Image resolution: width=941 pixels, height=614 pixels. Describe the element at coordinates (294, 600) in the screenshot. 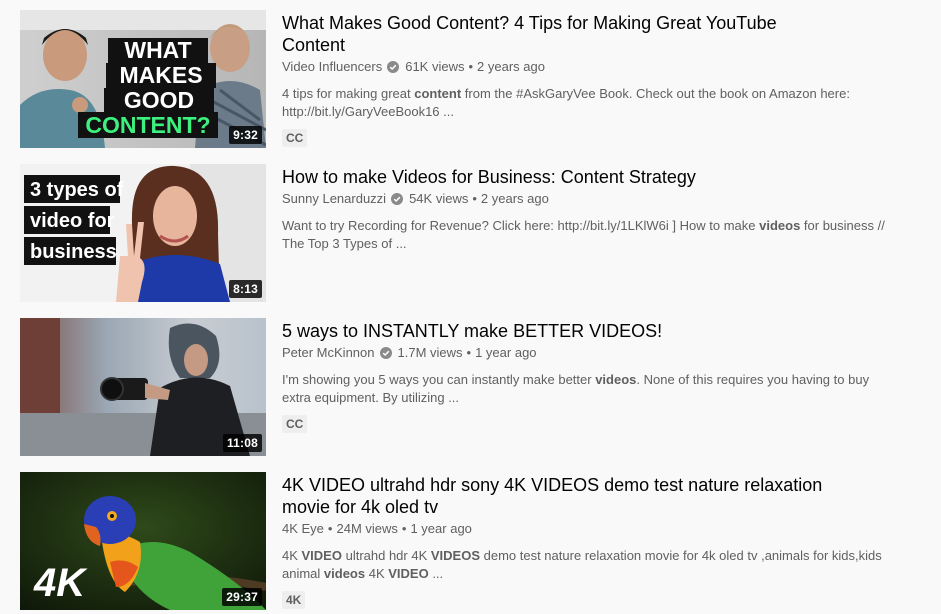

I see `quality-badge: 4K` at that location.